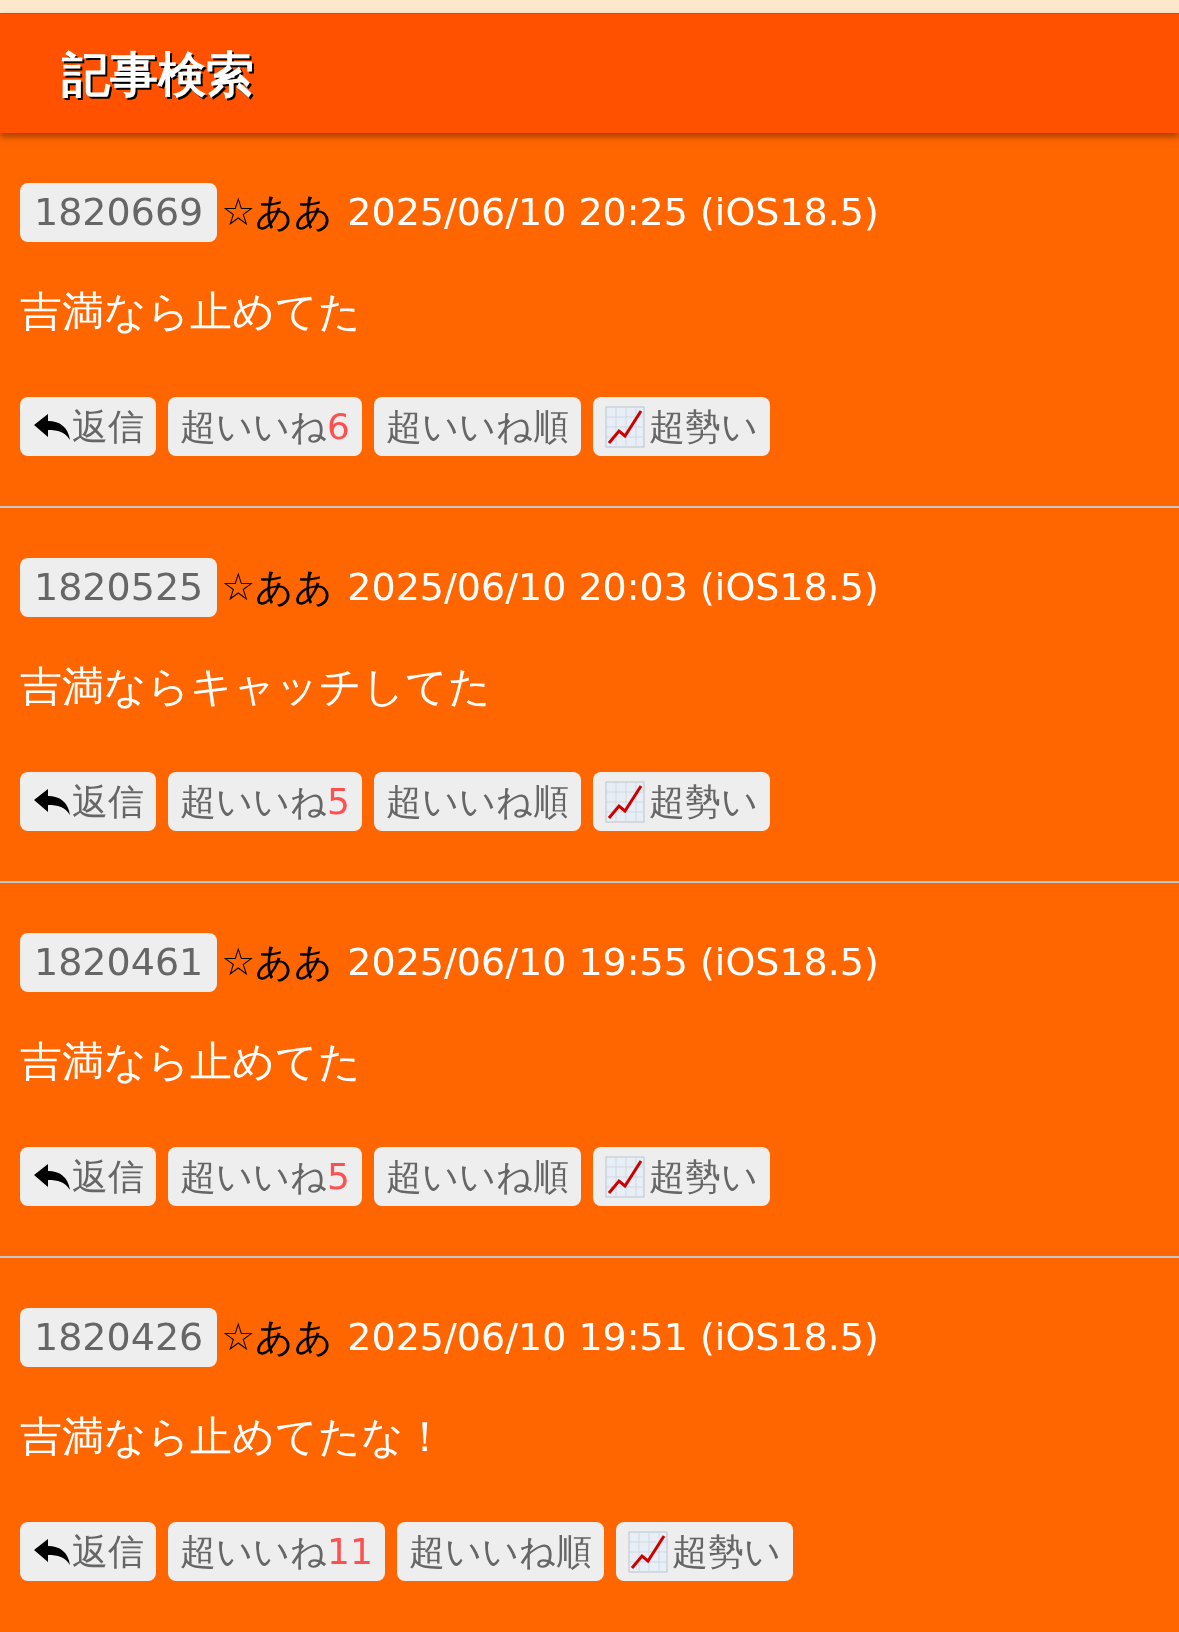 This screenshot has width=1179, height=1632. What do you see at coordinates (613, 212) in the screenshot?
I see `post-date: 2025/06/10 20:25 (iOS18.5)` at bounding box center [613, 212].